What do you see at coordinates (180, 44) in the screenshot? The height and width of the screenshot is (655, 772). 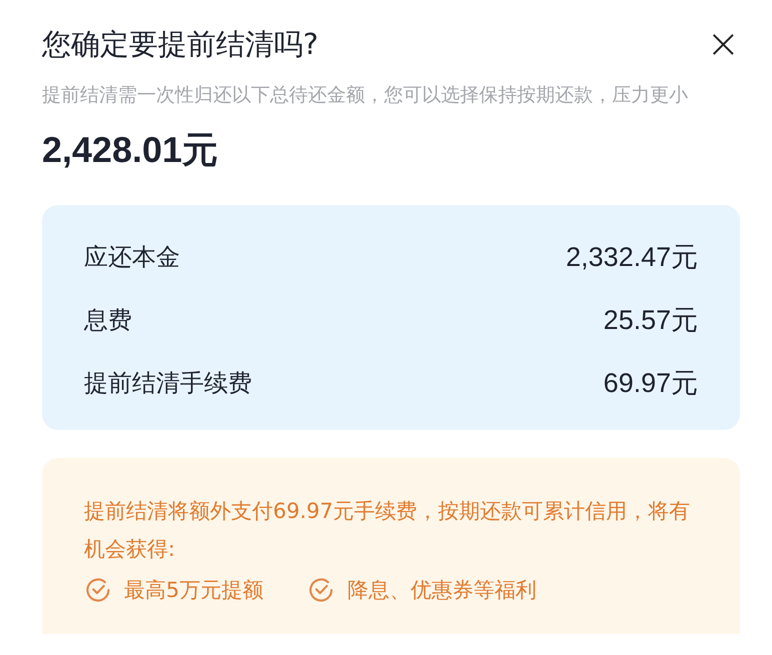 I see `dialog-title: 您确定要提前结清吗?` at bounding box center [180, 44].